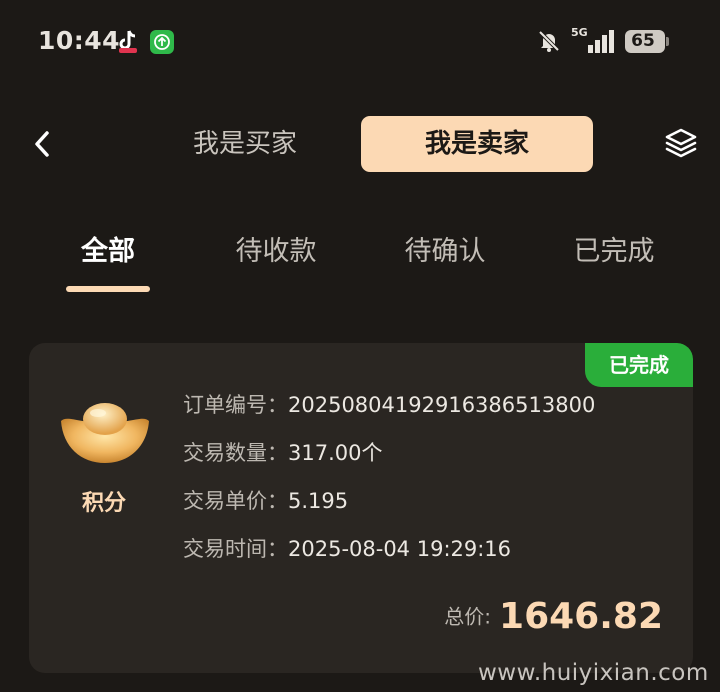 The width and height of the screenshot is (720, 692). Describe the element at coordinates (445, 252) in the screenshot. I see `tab-pending-confirm: 待确认` at that location.